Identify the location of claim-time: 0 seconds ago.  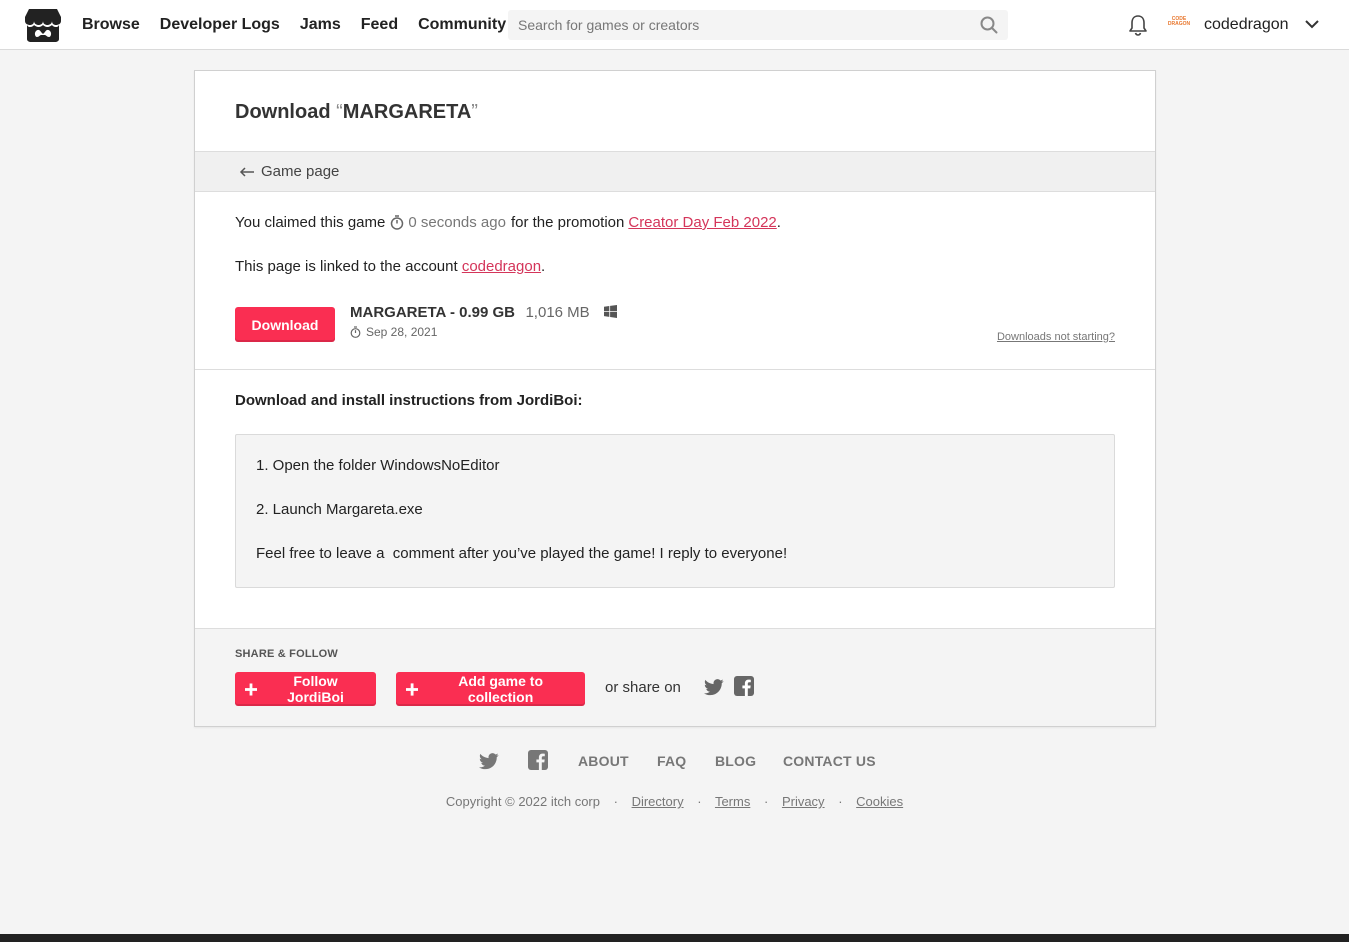
(448, 222).